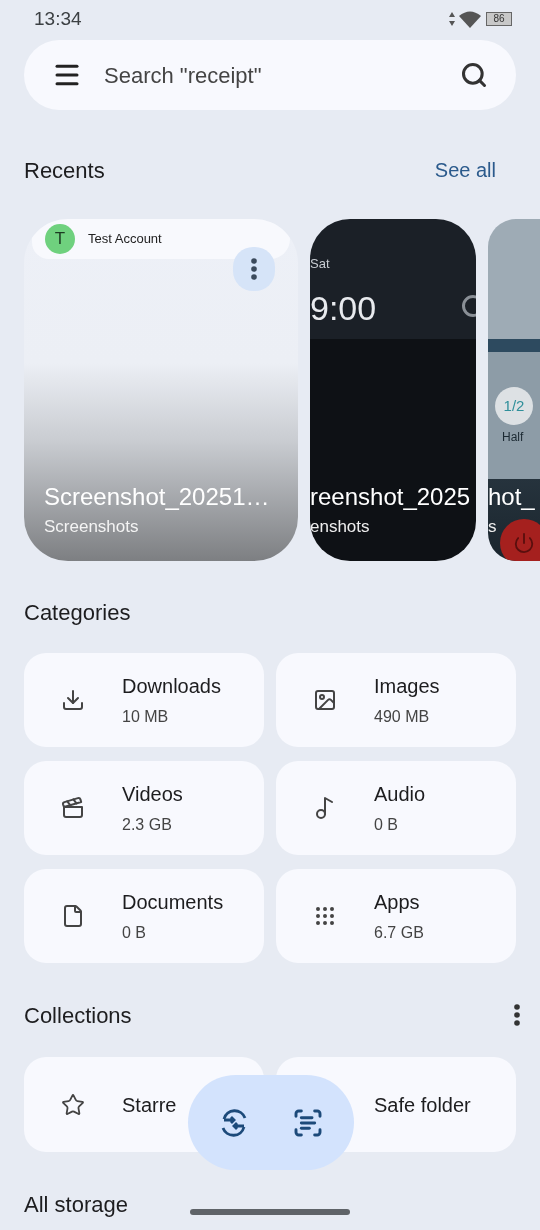  Describe the element at coordinates (396, 916) in the screenshot. I see `category-card: Apps 6.7 GB` at that location.